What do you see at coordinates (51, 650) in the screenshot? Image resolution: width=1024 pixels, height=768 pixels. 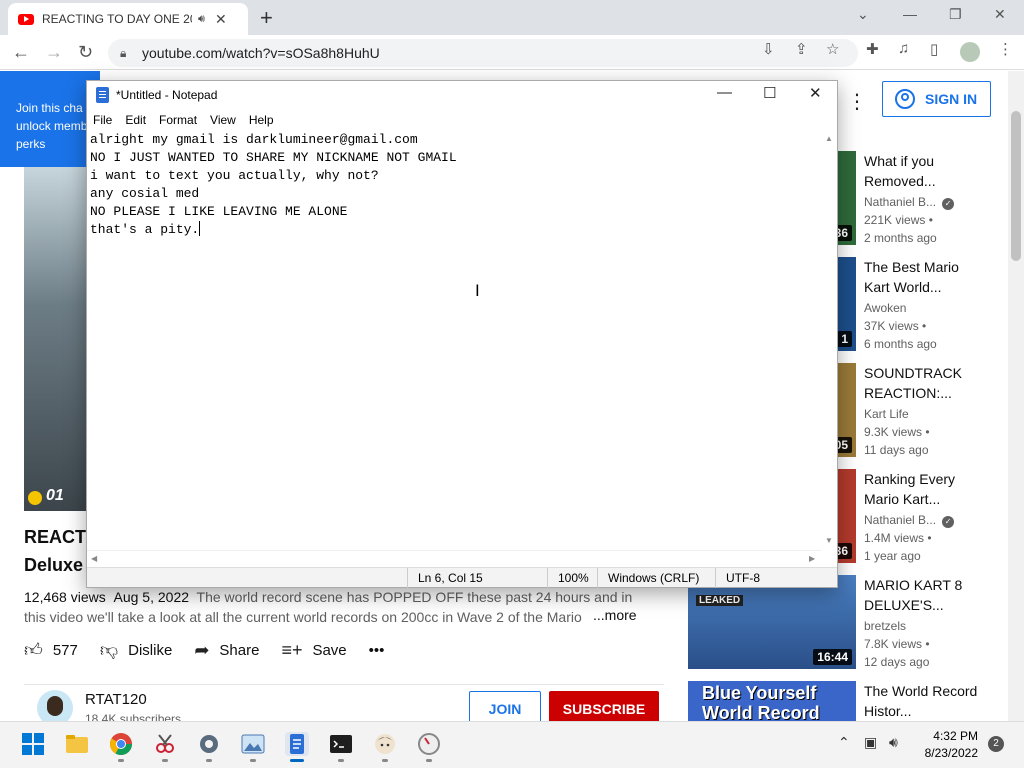 I see `like-button: 👍︎ 577` at bounding box center [51, 650].